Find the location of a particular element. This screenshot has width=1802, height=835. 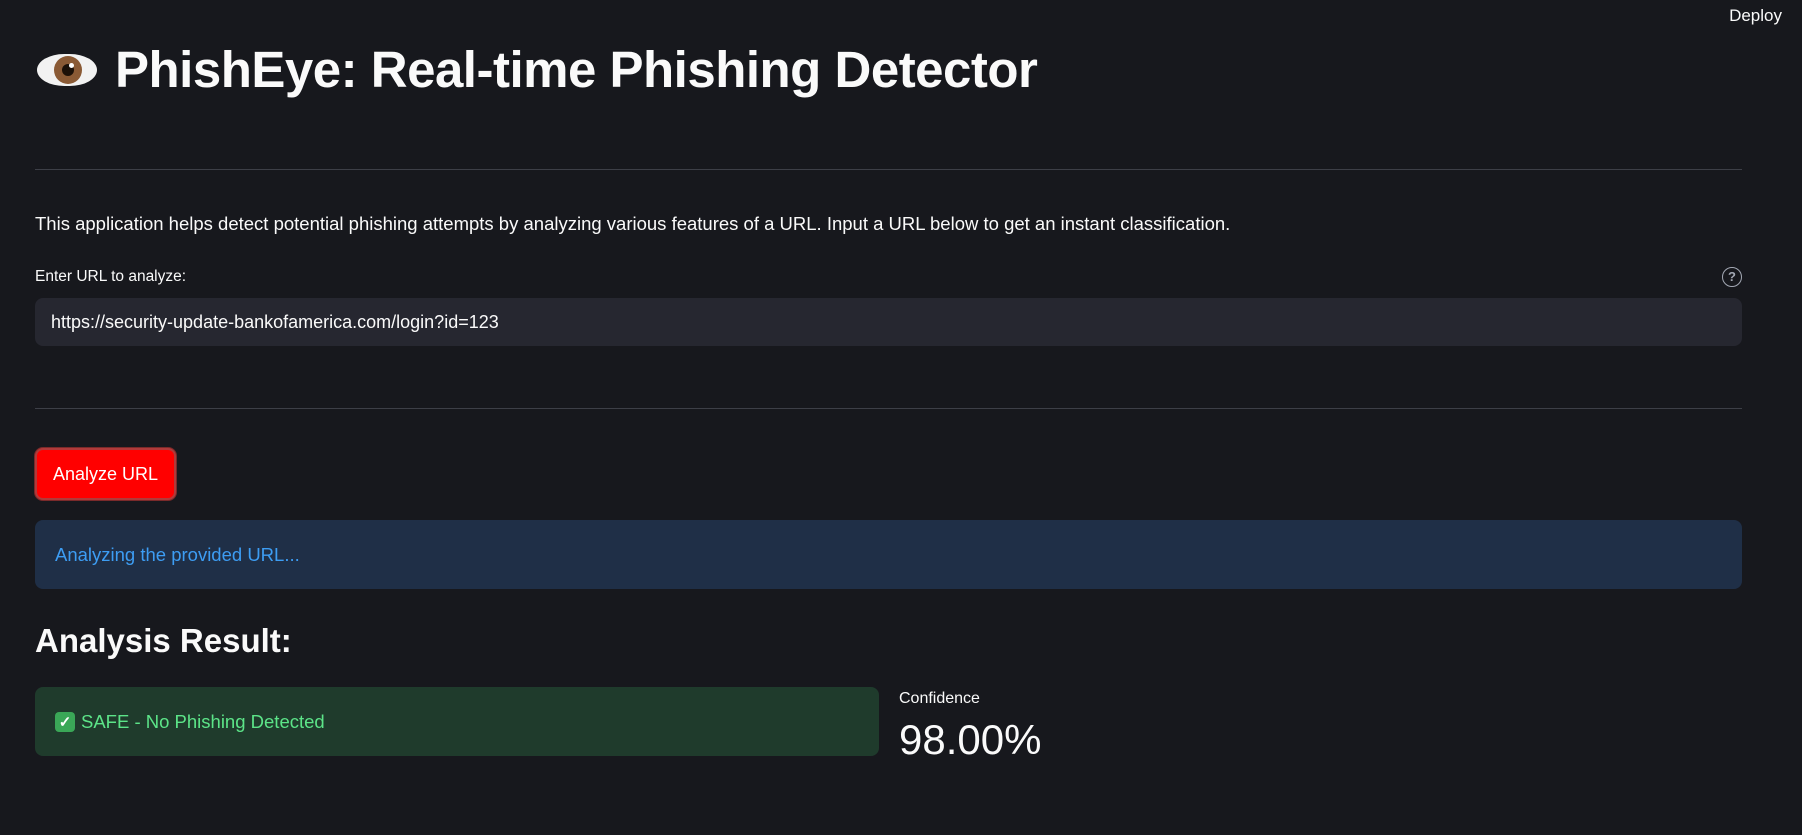

divider-top is located at coordinates (888, 169).